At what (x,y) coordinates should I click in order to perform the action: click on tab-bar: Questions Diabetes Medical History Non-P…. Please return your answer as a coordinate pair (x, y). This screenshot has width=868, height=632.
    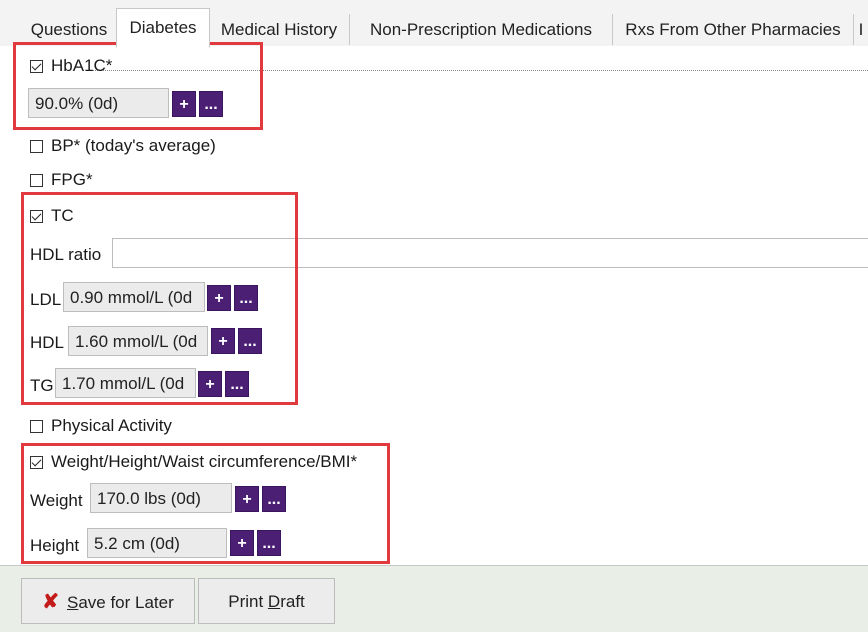
    Looking at the image, I should click on (434, 28).